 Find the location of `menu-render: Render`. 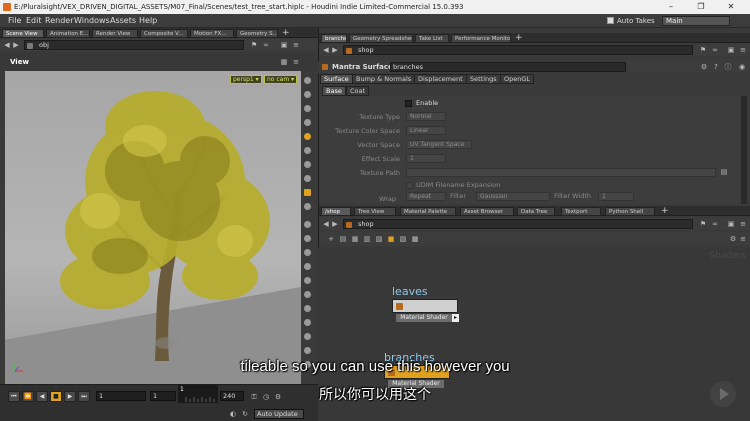

menu-render: Render is located at coordinates (59, 21).